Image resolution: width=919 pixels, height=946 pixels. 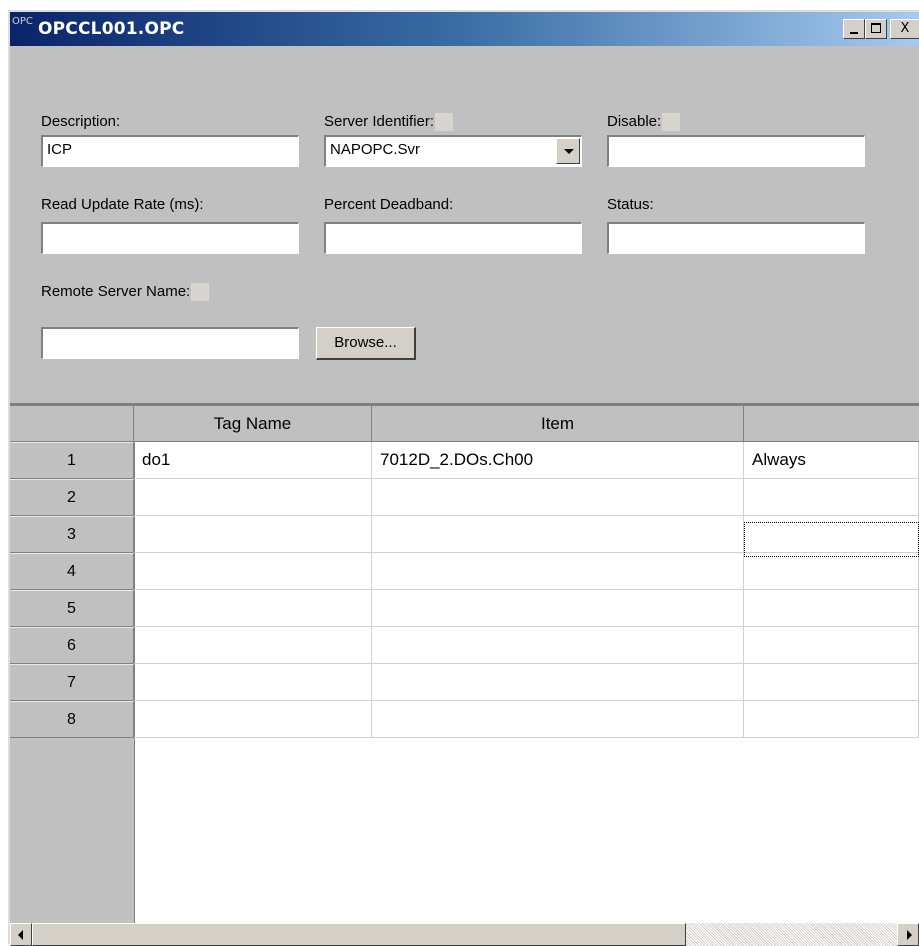 I want to click on row-number: 3, so click(x=72, y=534).